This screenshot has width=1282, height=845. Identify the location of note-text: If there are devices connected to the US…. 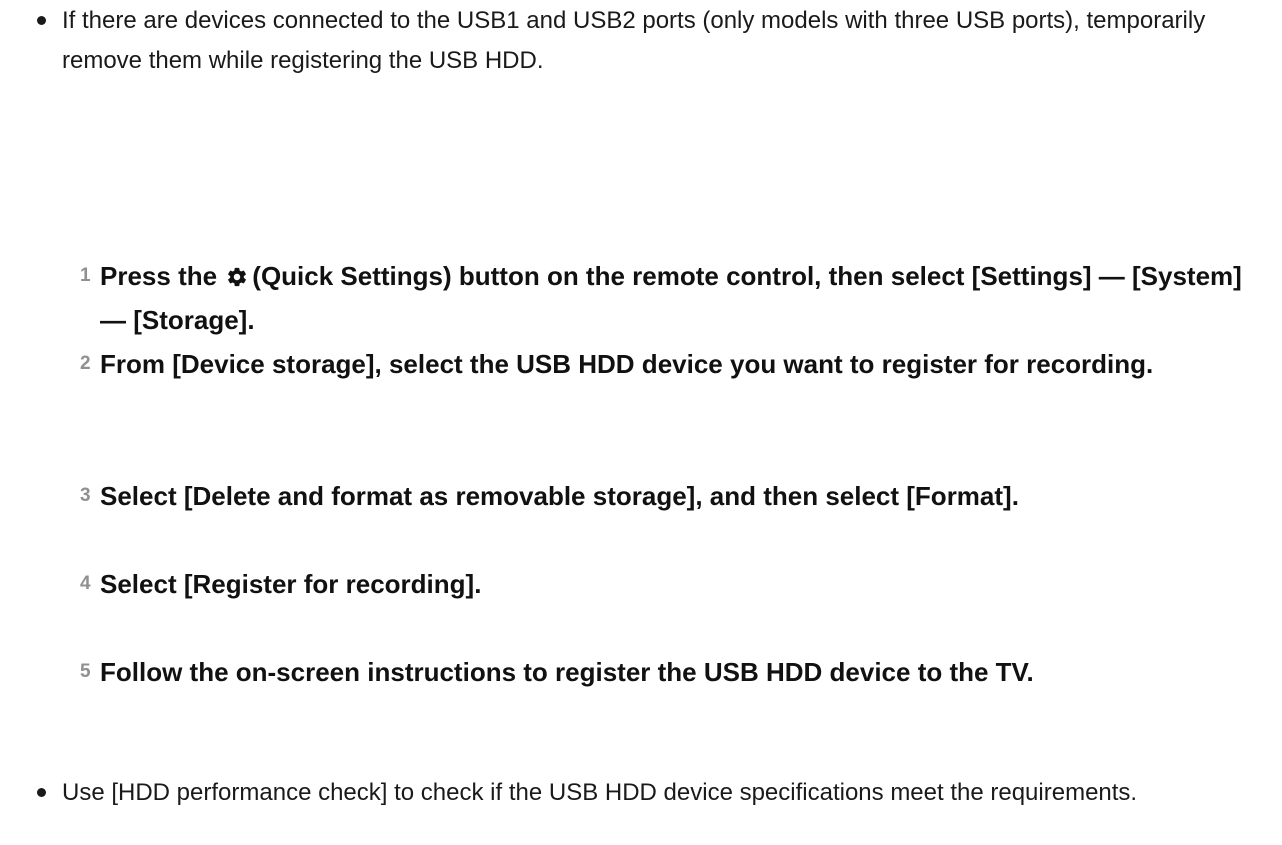
(634, 40).